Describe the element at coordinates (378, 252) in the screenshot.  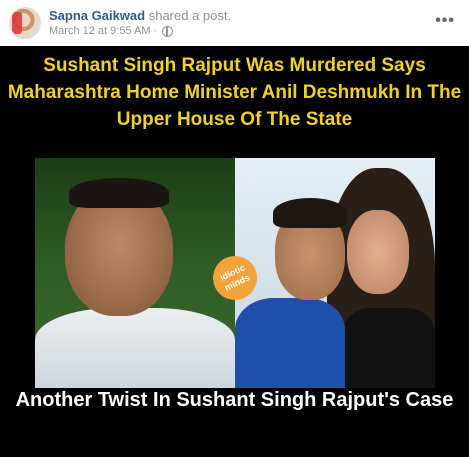
I see `woman-face` at that location.